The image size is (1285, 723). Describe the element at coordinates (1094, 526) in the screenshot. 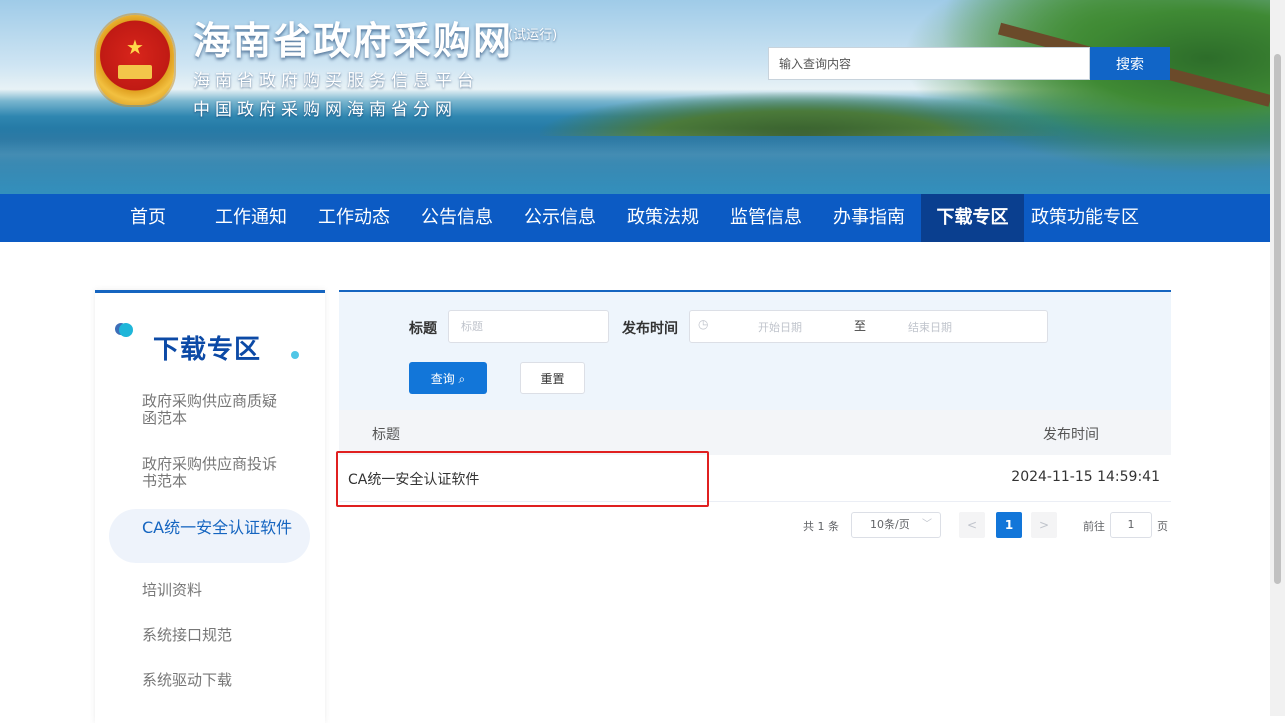

I see `goto-label: 前往` at that location.